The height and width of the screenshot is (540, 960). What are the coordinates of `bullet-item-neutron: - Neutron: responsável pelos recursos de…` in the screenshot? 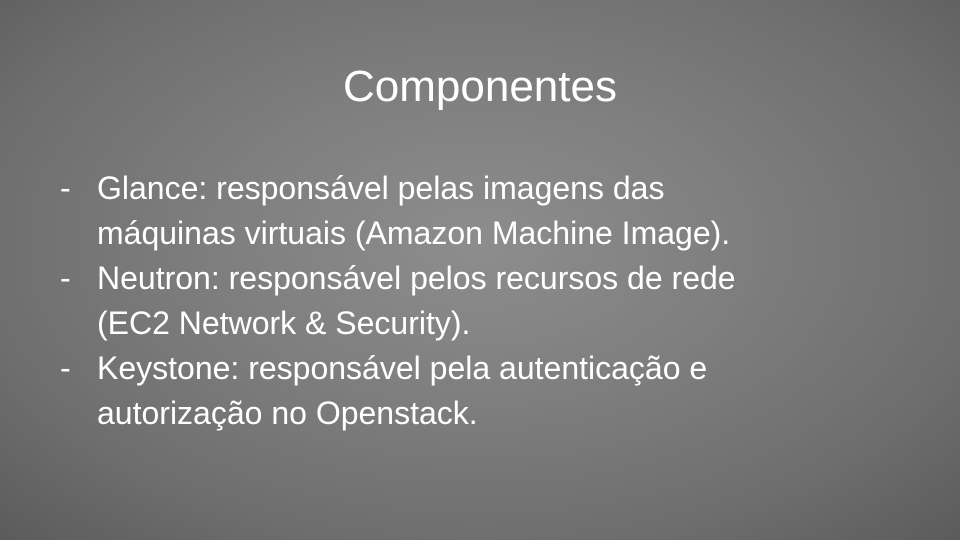 It's located at (490, 301).